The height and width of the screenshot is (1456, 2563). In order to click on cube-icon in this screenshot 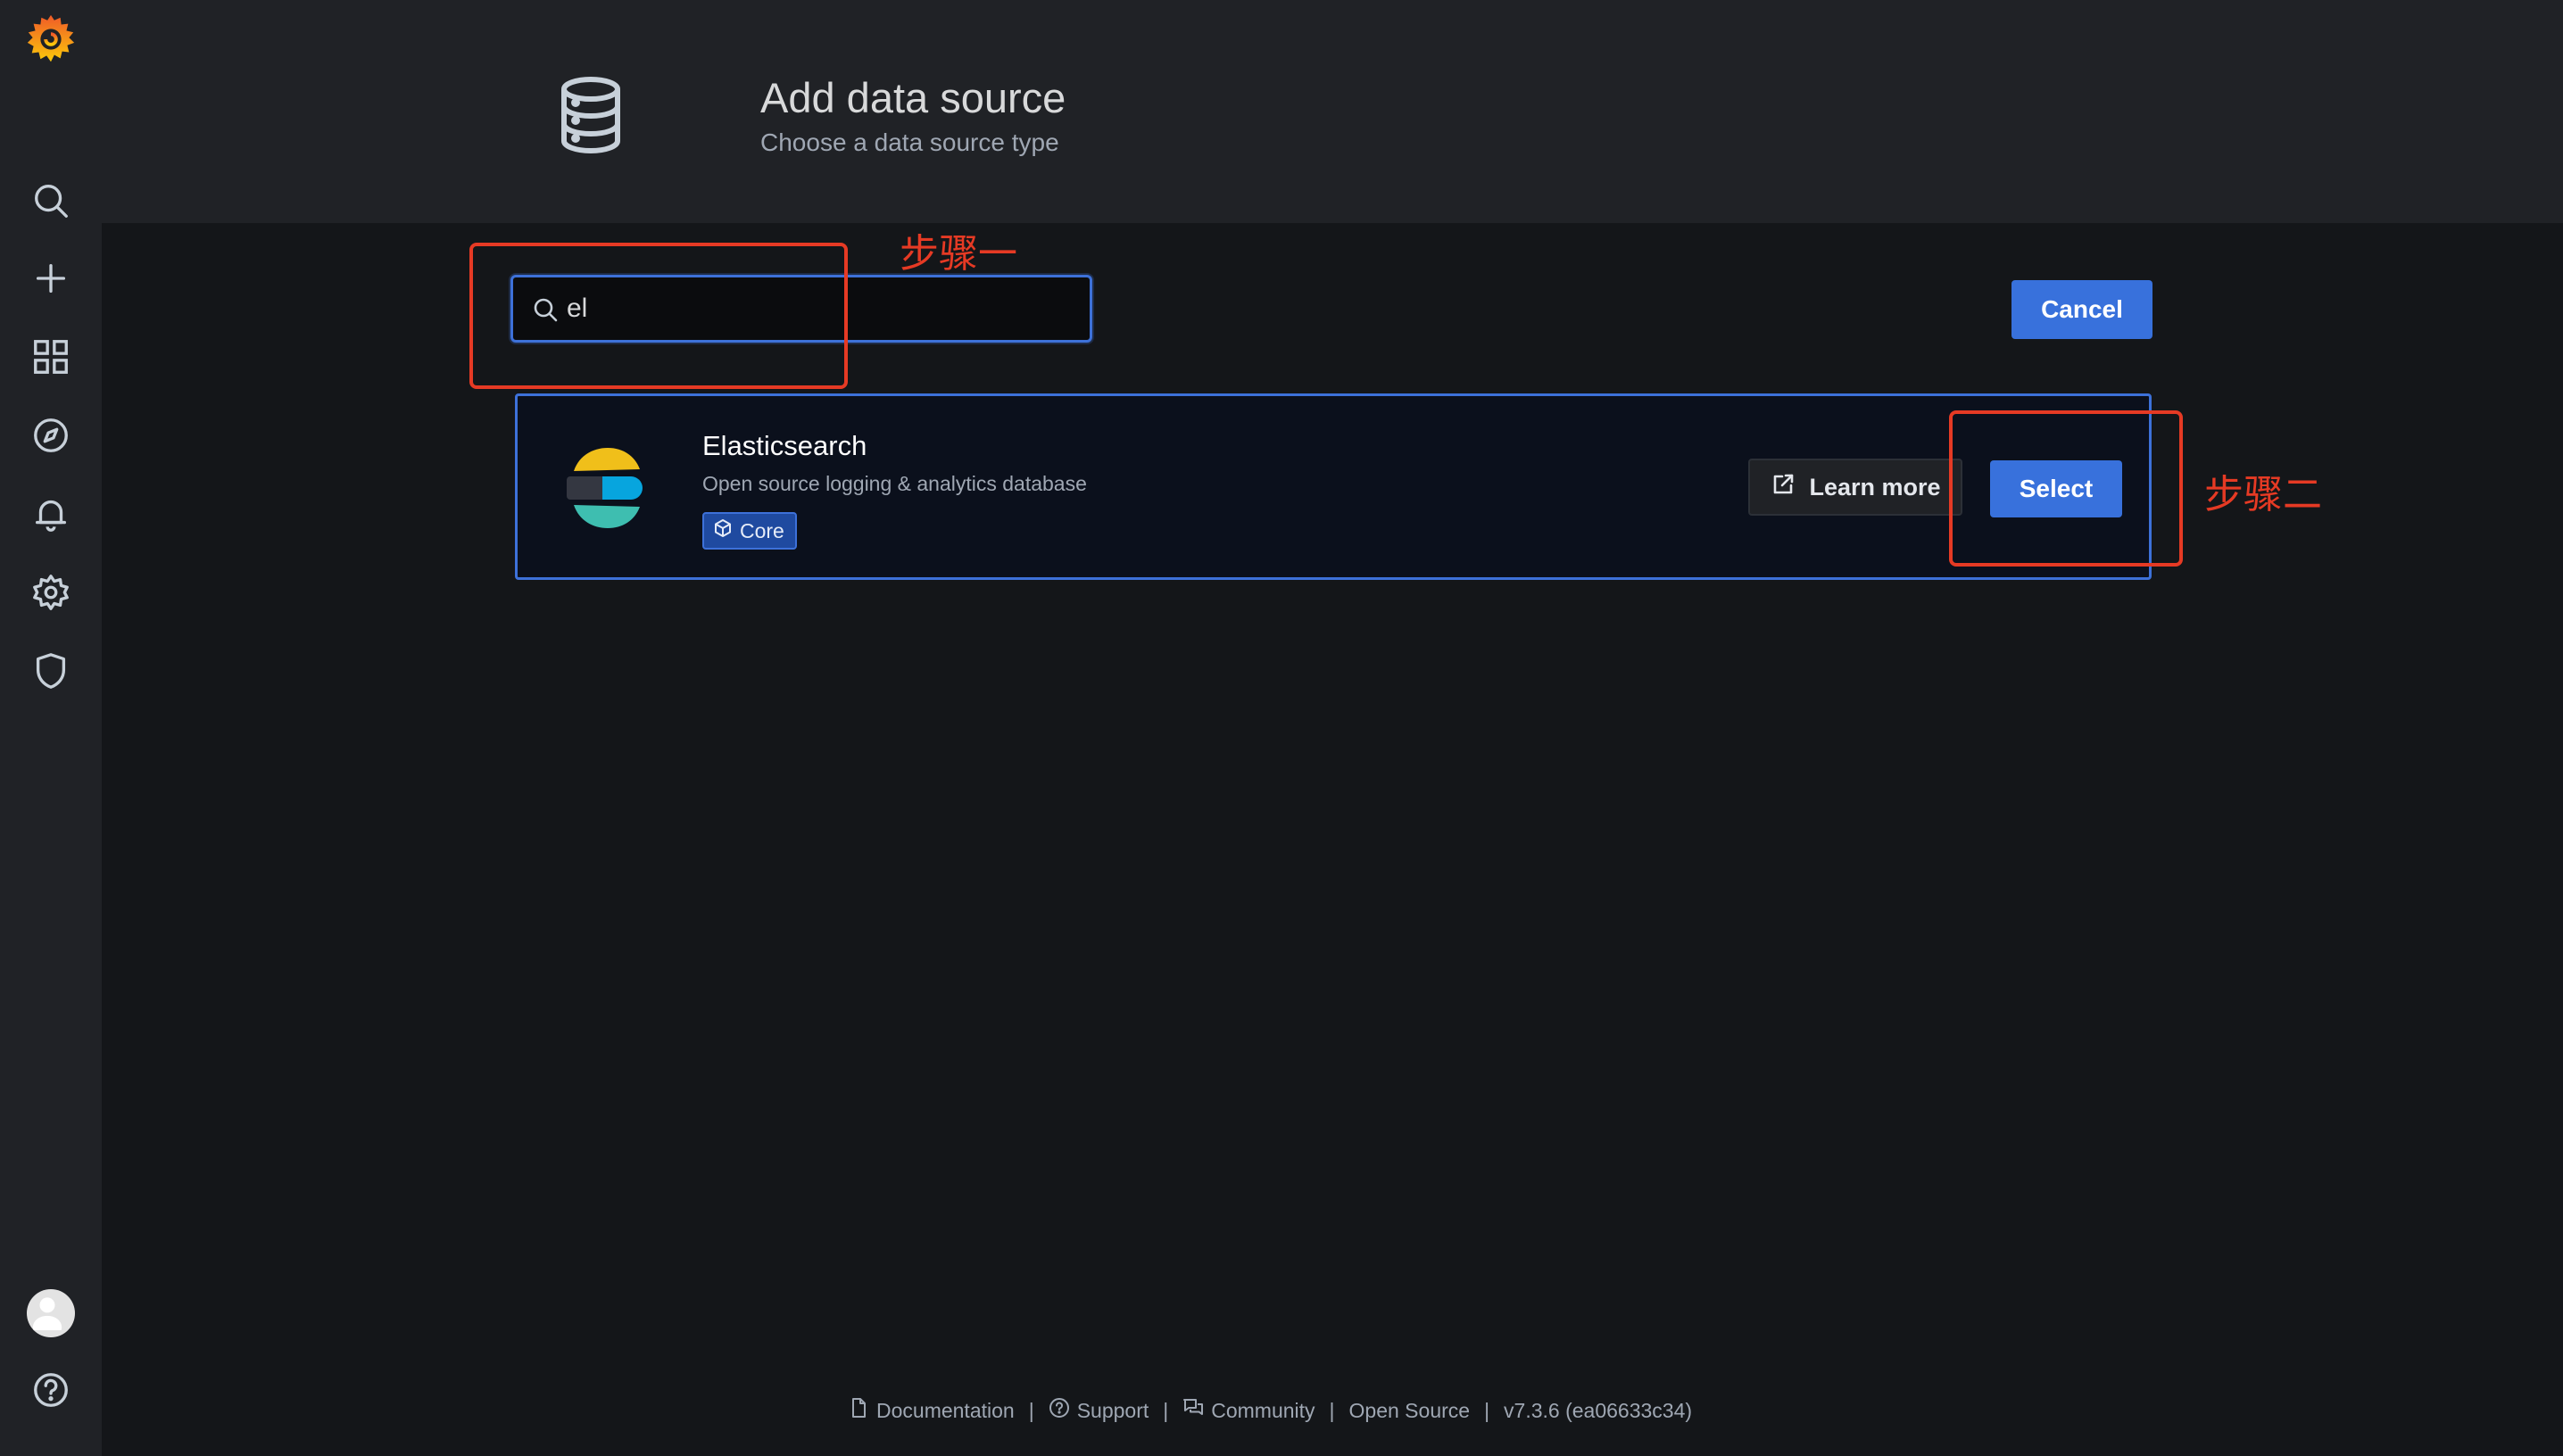, I will do `click(723, 530)`.